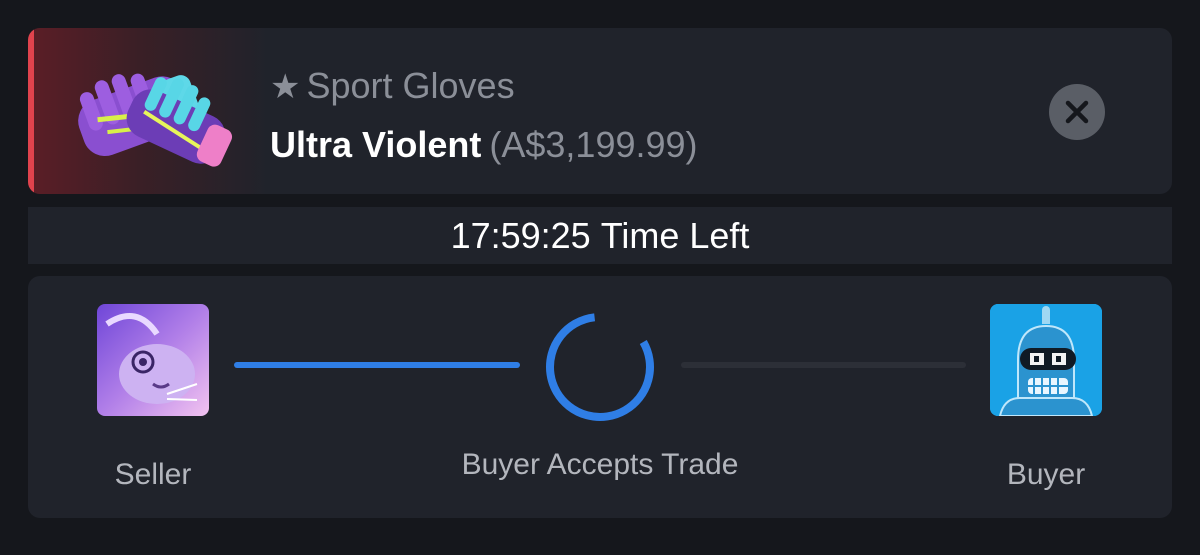 Image resolution: width=1200 pixels, height=555 pixels. I want to click on seller-avatar-image, so click(153, 360).